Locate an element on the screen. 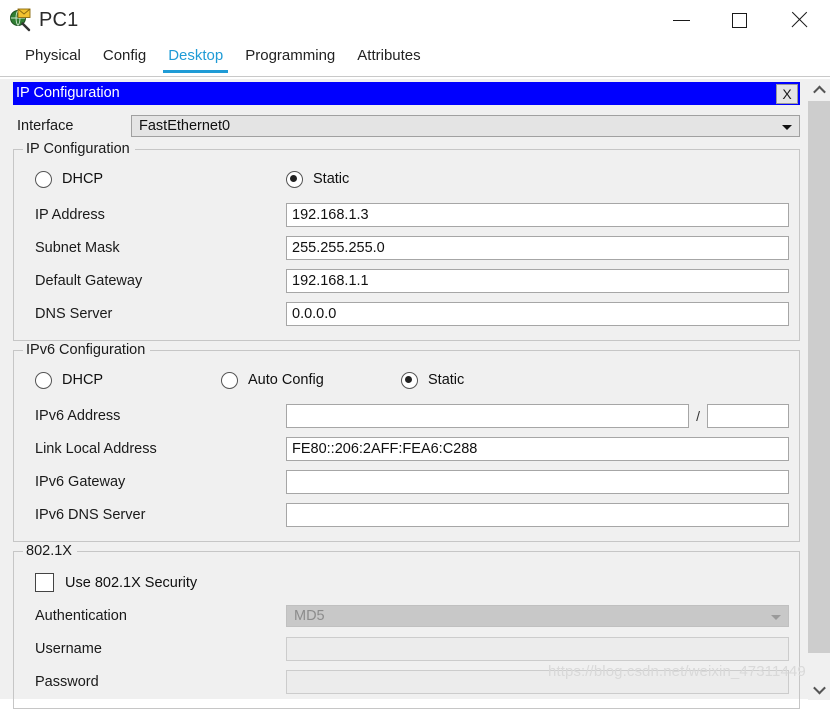 This screenshot has height=709, width=830. interface-select: FastEthernet0 is located at coordinates (465, 126).